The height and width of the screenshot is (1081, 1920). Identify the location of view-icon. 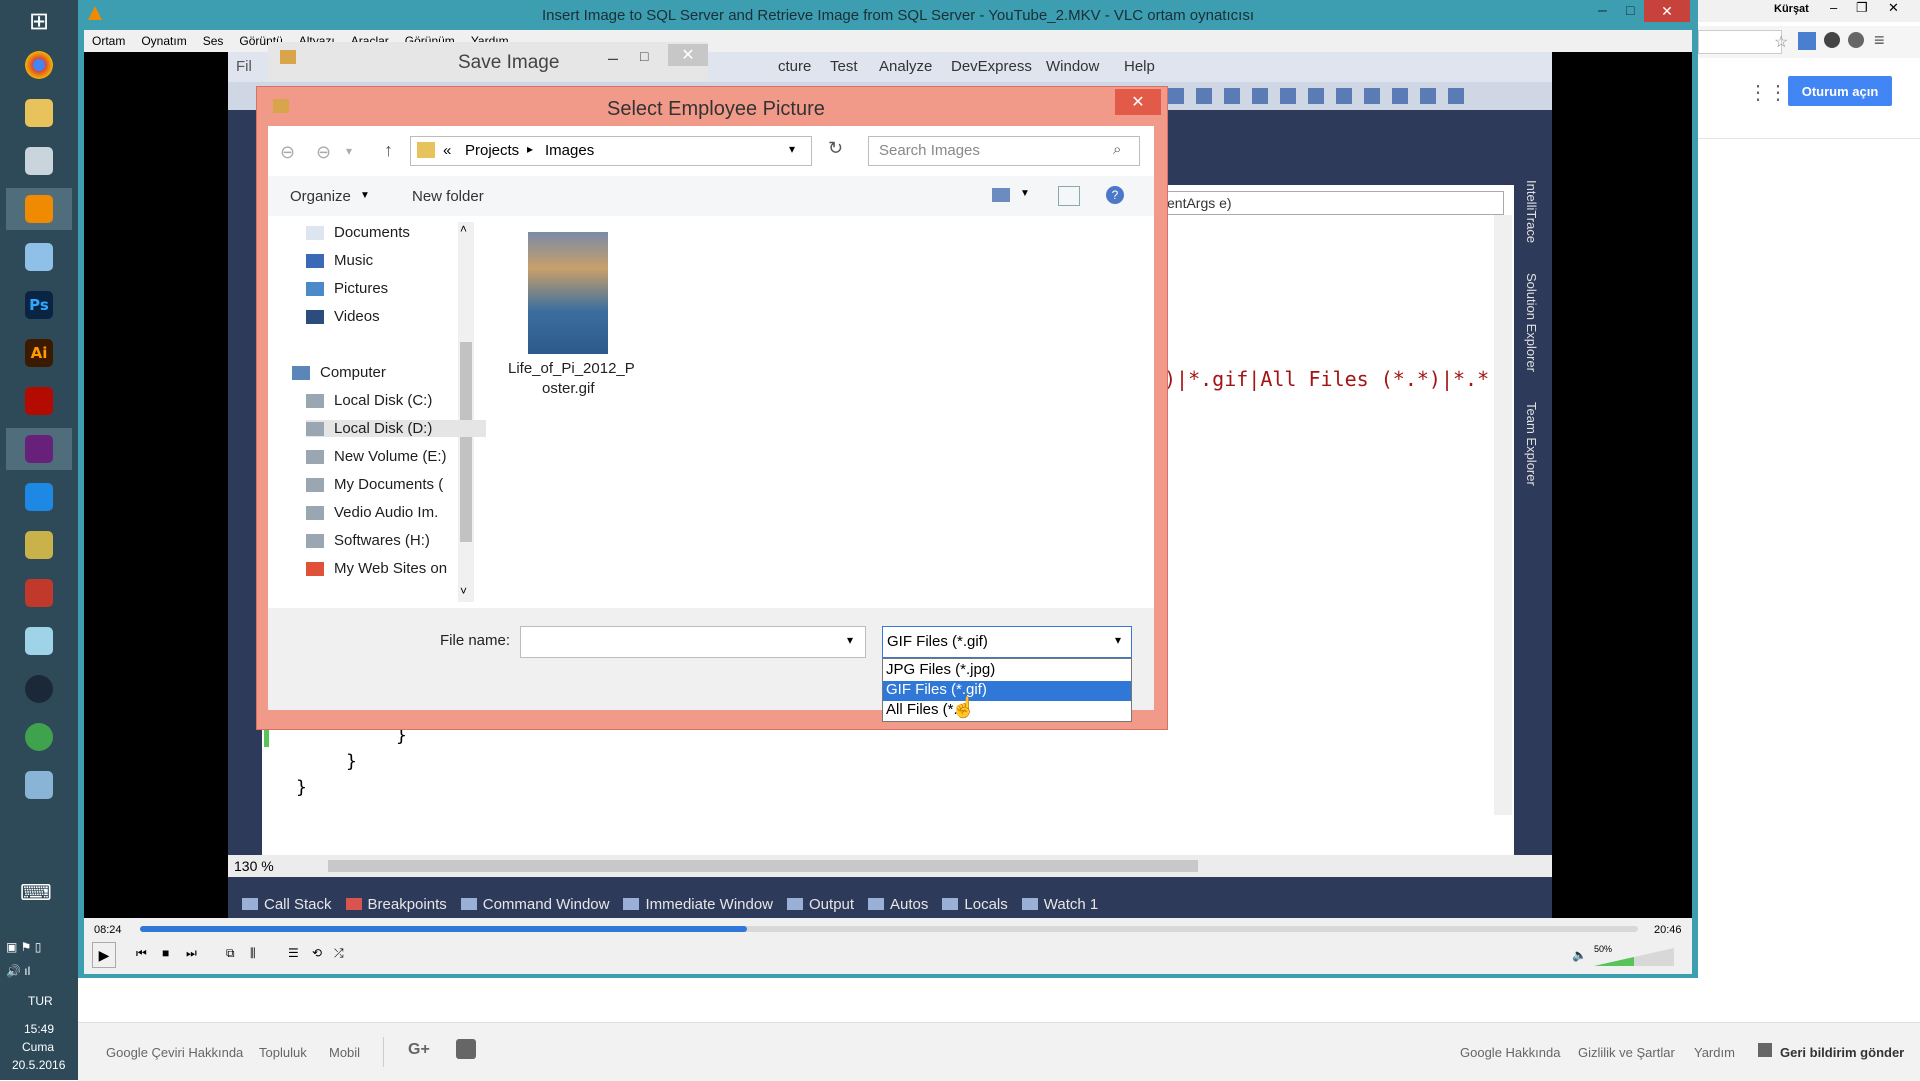
(1001, 195).